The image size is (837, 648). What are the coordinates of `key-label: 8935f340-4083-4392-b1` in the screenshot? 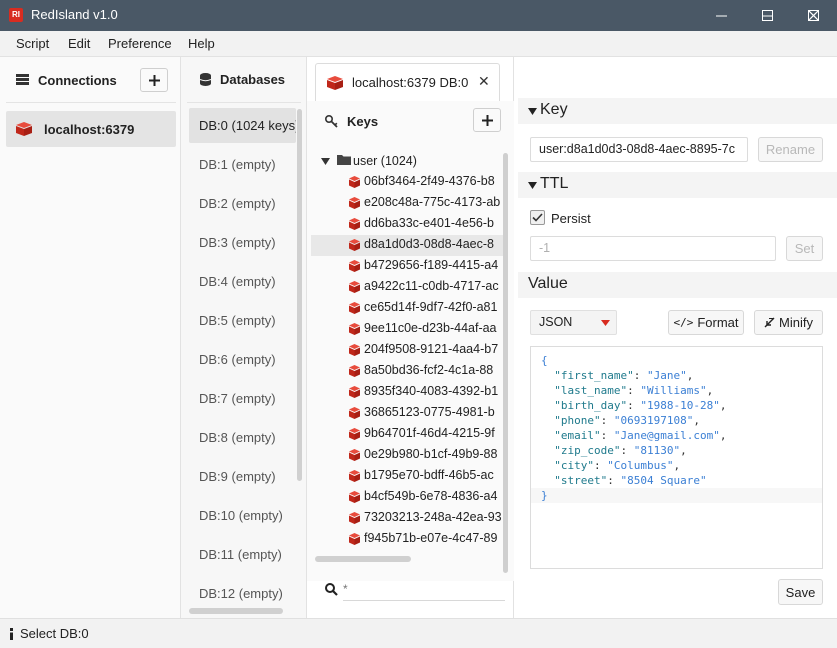 It's located at (431, 391).